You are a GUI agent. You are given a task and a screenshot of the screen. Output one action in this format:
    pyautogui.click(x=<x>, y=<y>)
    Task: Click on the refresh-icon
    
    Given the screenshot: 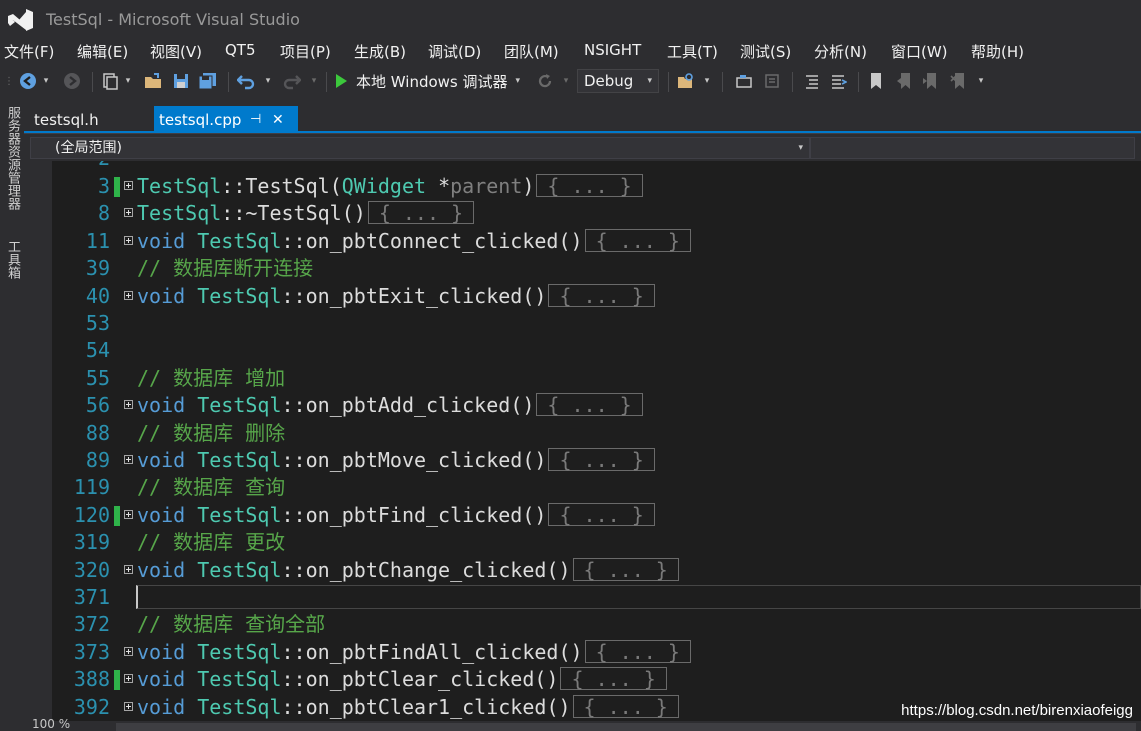 What is the action you would take?
    pyautogui.click(x=545, y=81)
    